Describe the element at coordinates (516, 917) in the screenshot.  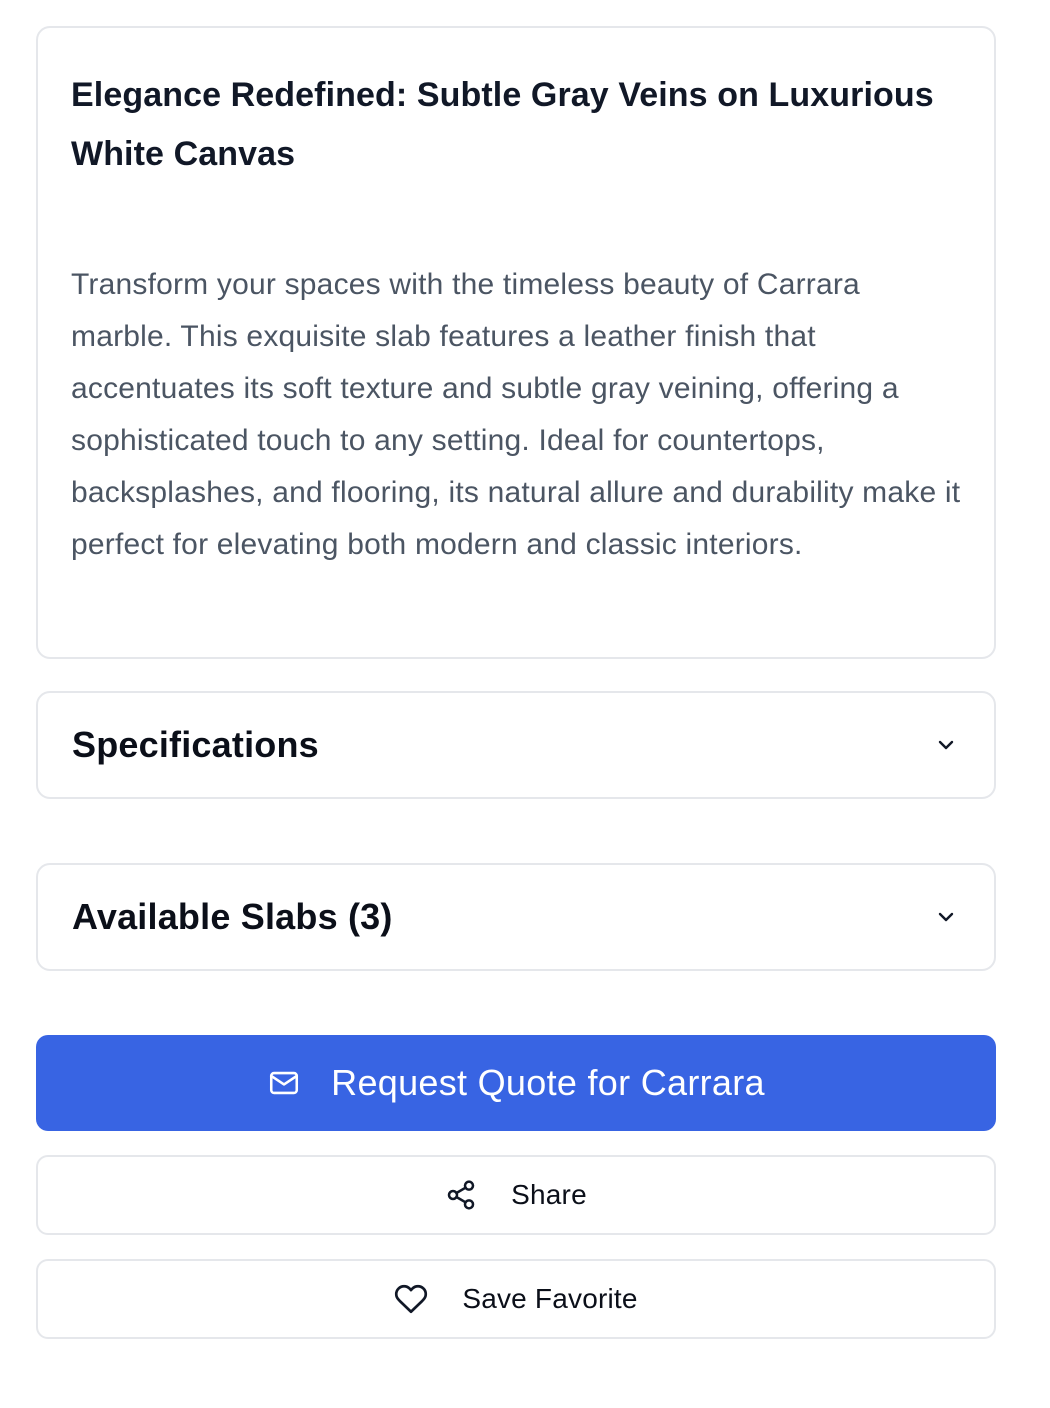
I see `available-slabs-accordion: Available Slabs (3)` at that location.